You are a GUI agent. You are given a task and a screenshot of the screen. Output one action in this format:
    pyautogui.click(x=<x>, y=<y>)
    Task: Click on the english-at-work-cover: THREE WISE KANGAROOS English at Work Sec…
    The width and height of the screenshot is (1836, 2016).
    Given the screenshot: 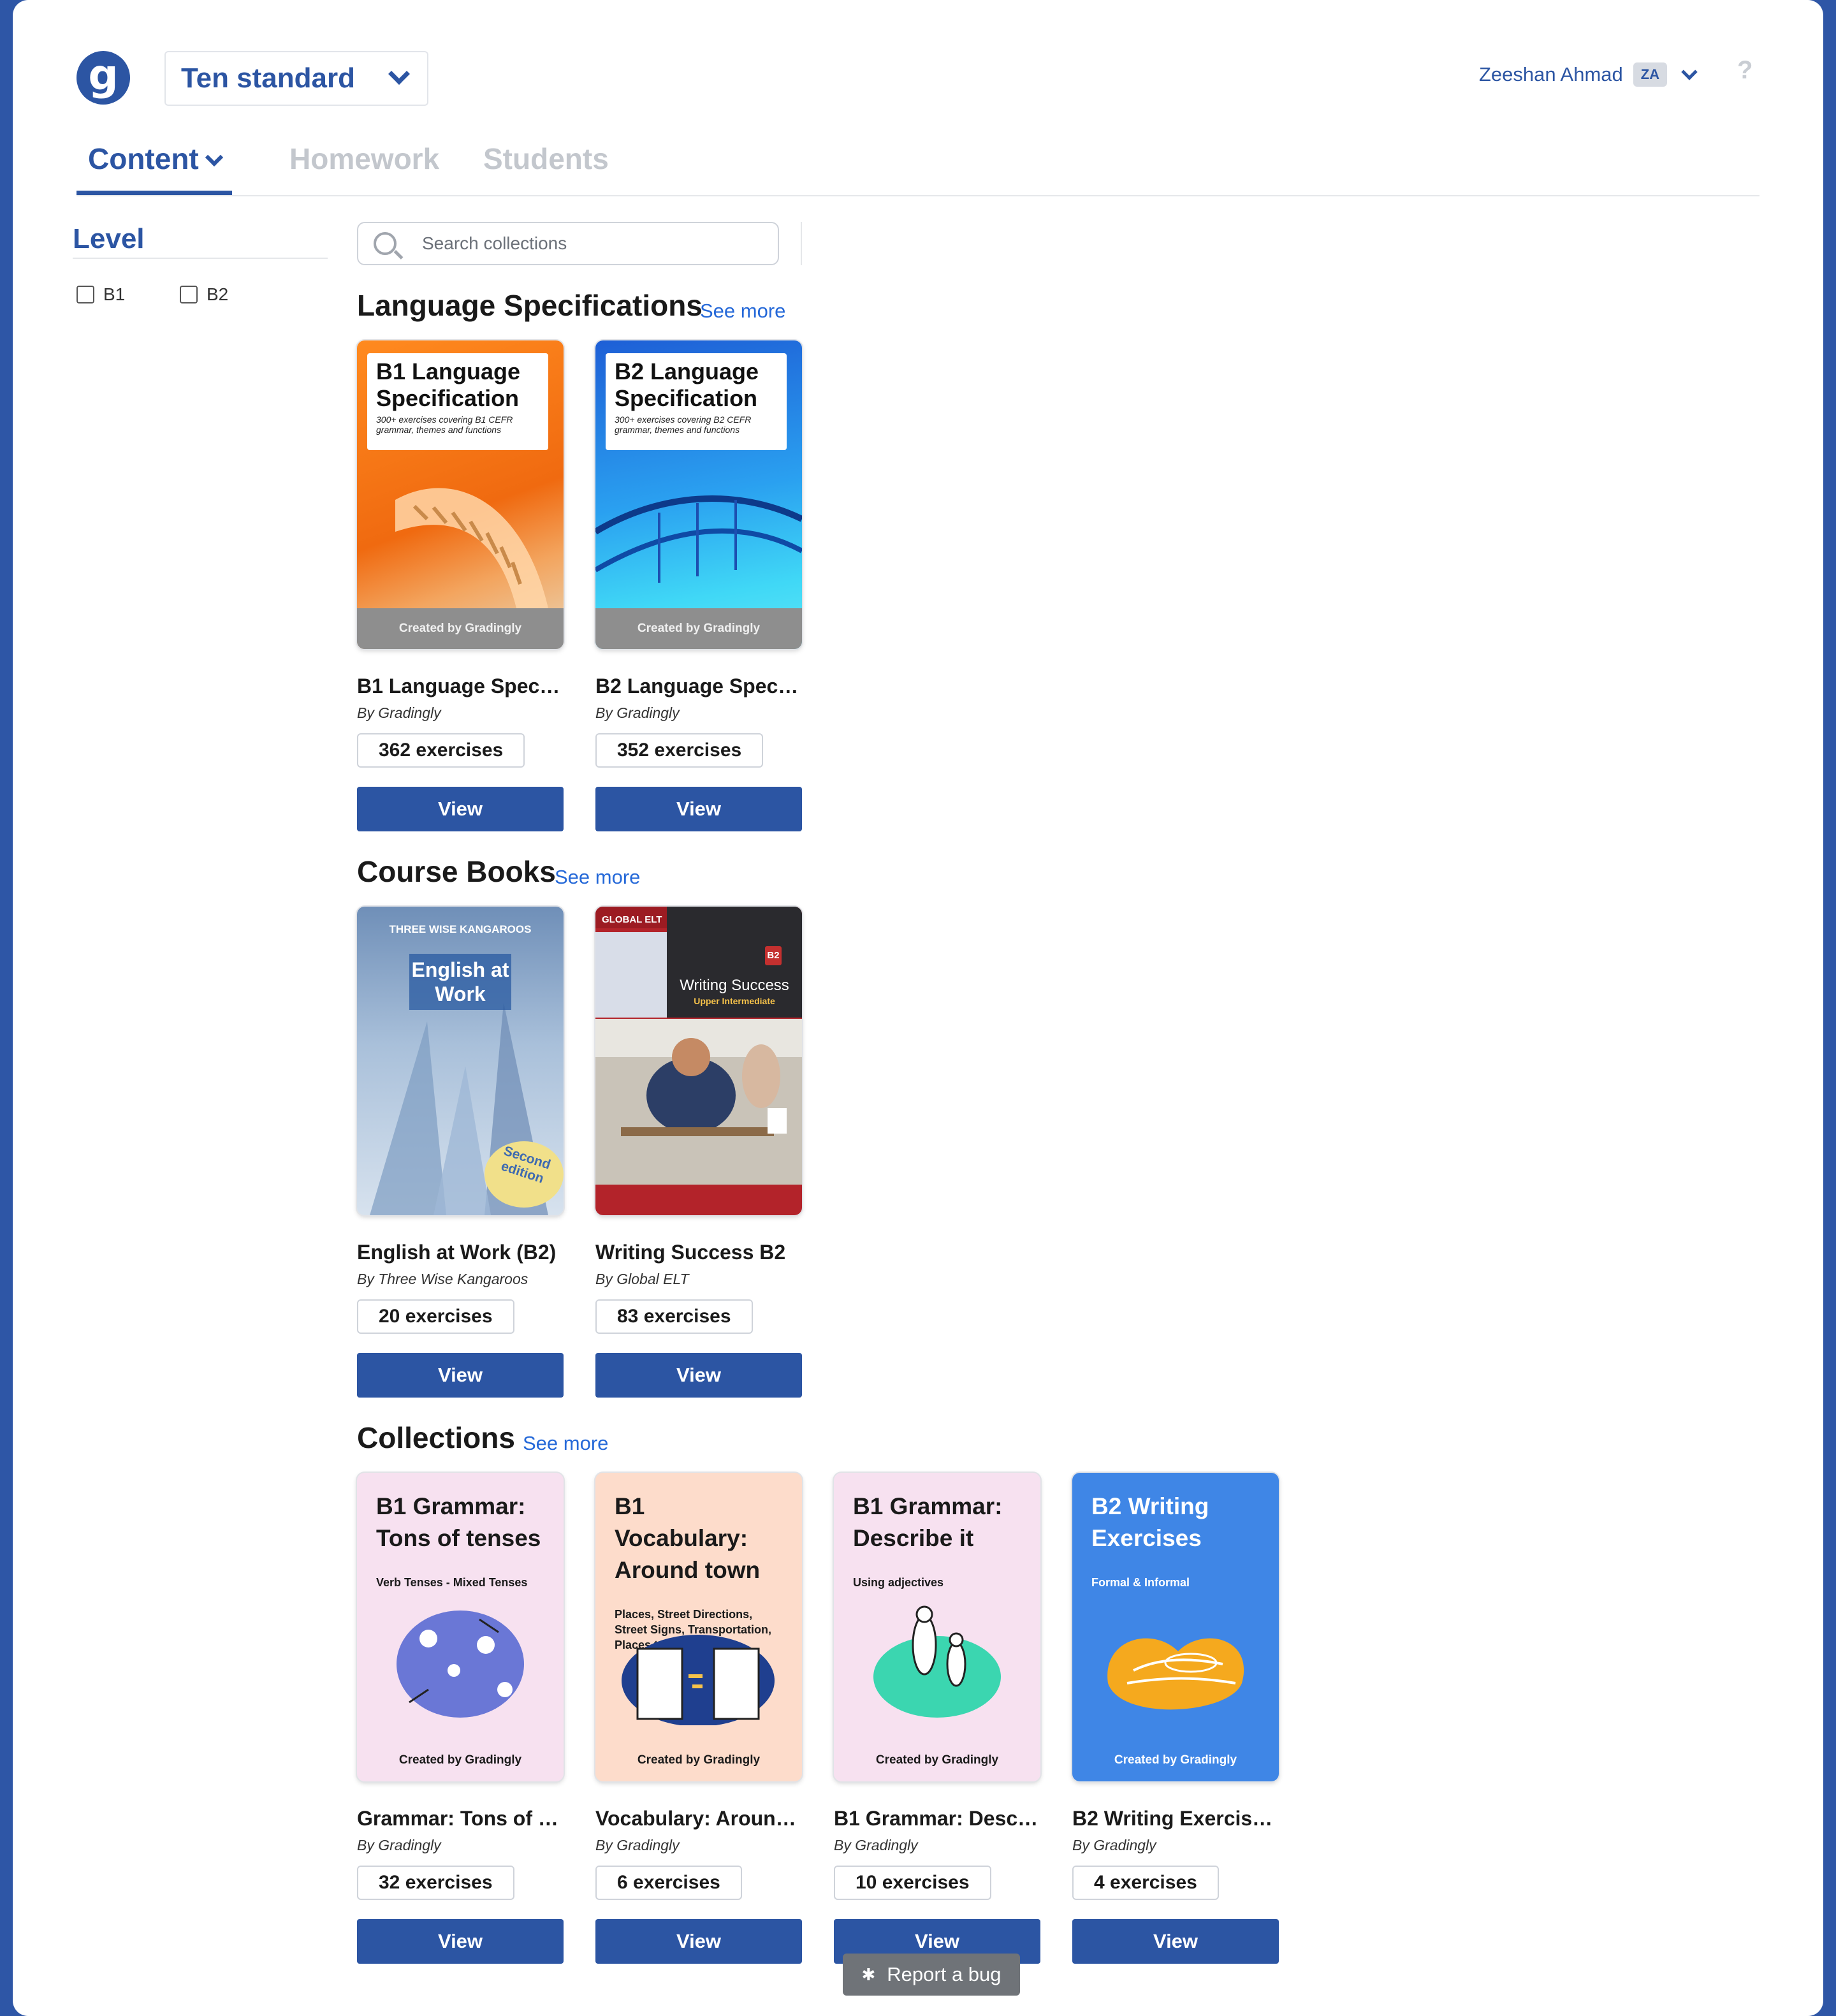 What is the action you would take?
    pyautogui.click(x=460, y=1061)
    